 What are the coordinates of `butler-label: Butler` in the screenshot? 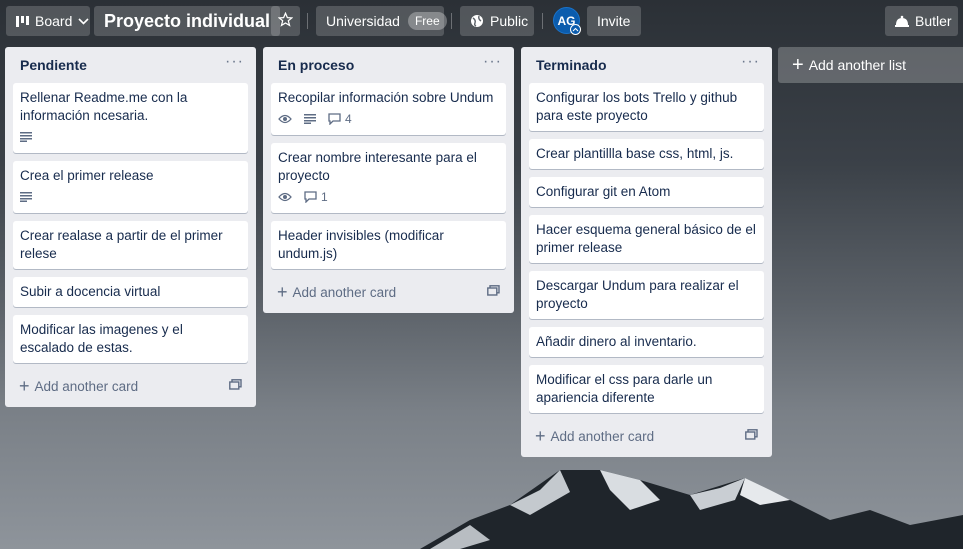 It's located at (933, 21).